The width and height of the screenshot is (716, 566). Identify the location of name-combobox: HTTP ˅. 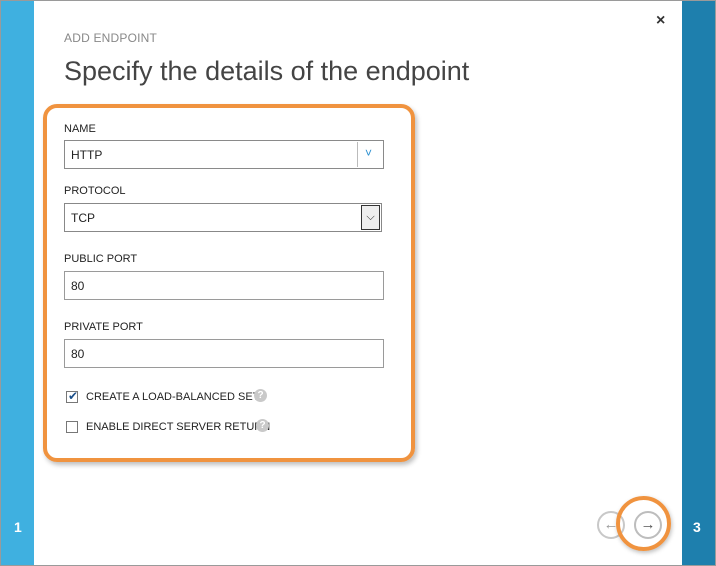
(224, 154).